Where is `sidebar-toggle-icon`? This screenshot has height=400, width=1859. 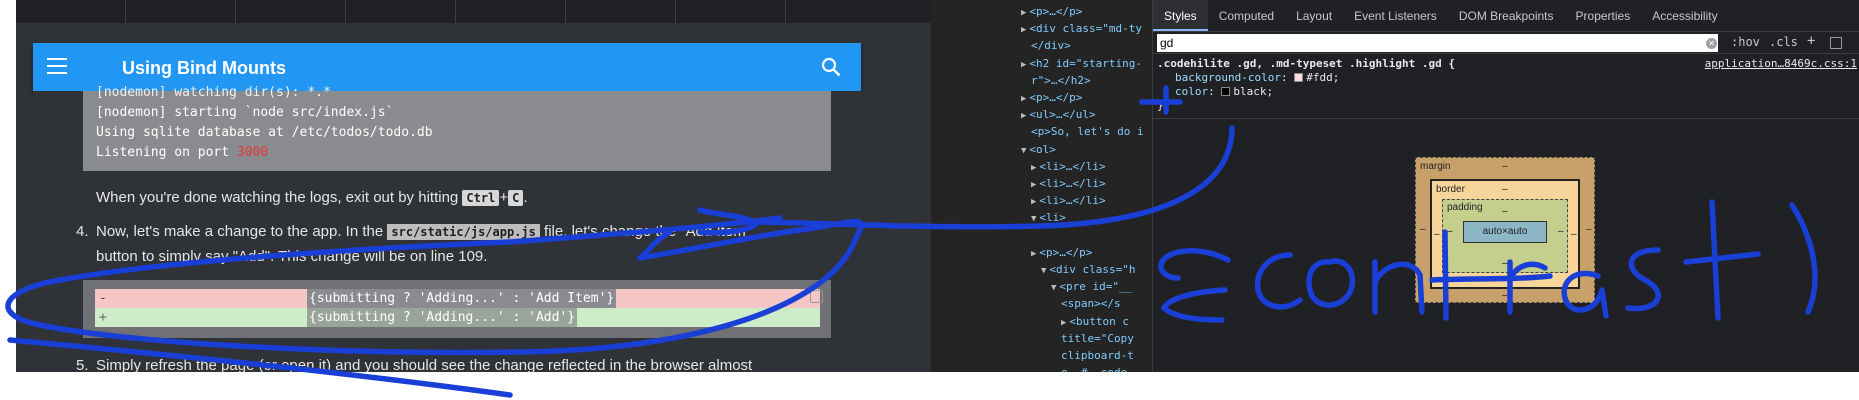 sidebar-toggle-icon is located at coordinates (1836, 43).